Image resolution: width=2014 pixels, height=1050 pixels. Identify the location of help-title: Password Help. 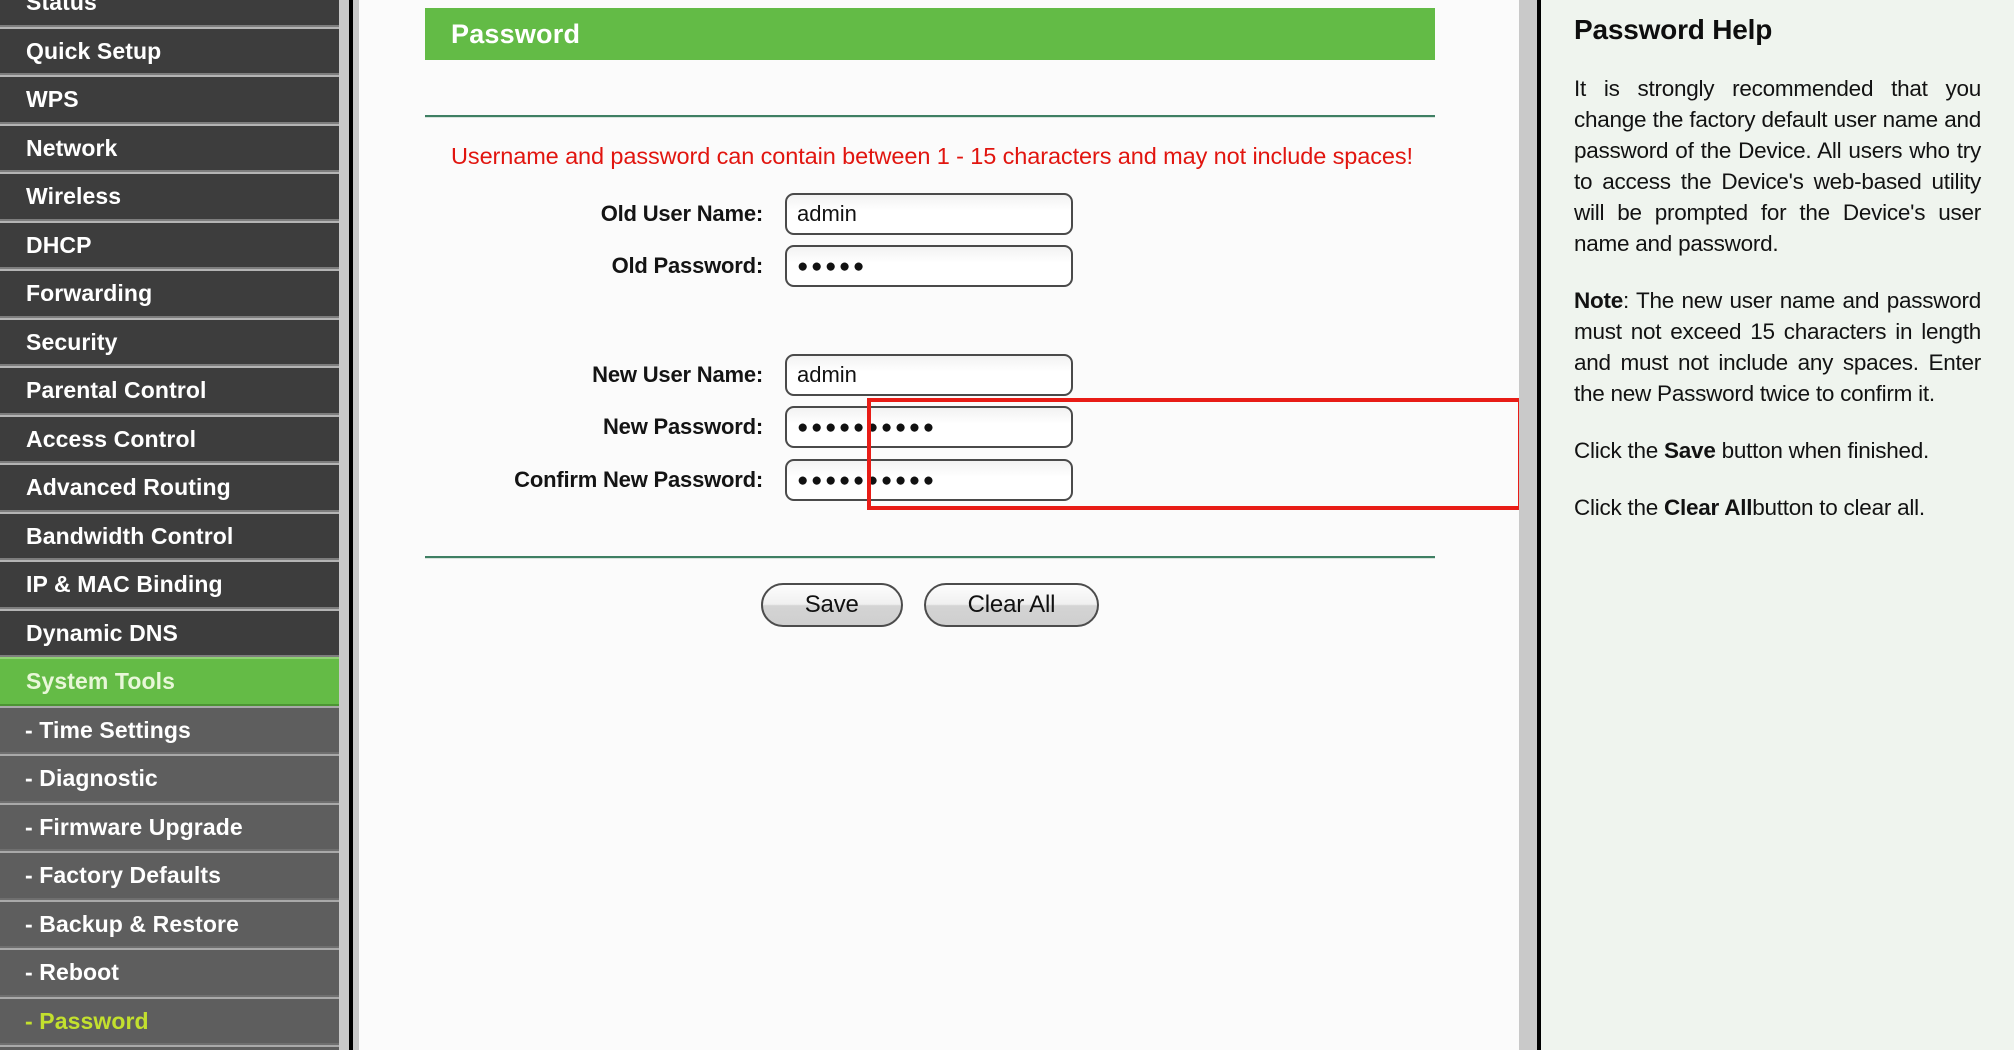
(1673, 29).